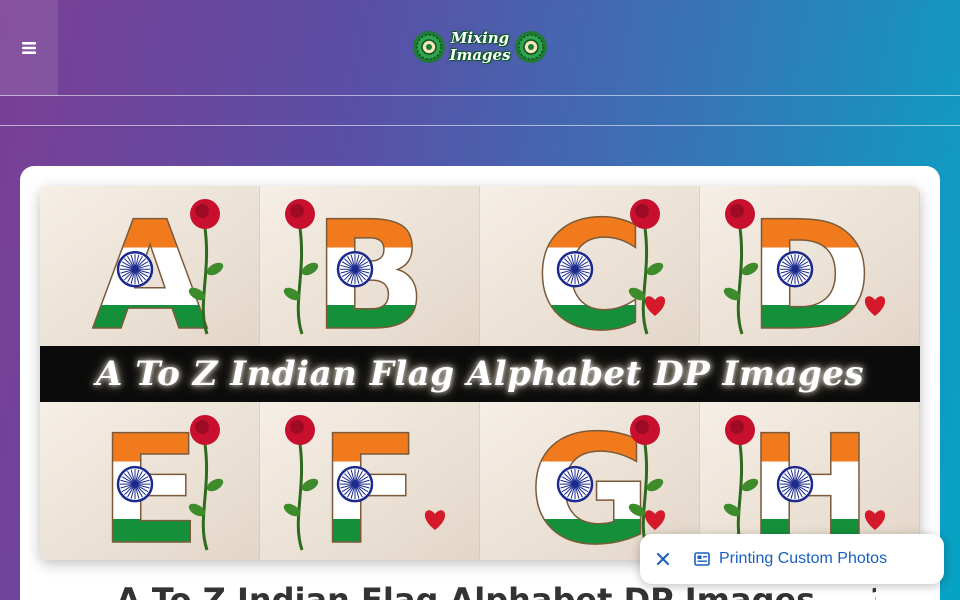  What do you see at coordinates (480, 38) in the screenshot?
I see `logo-line-1: Mixing` at bounding box center [480, 38].